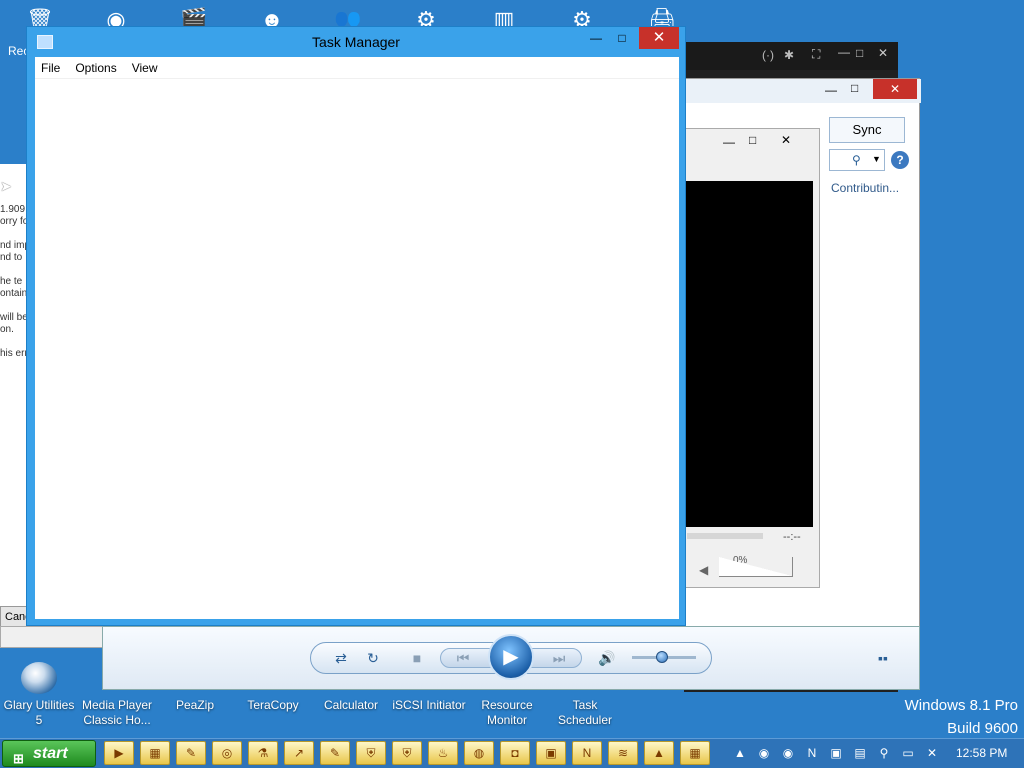  Describe the element at coordinates (14, 317) in the screenshot. I see `dialog-text-line: will be` at that location.